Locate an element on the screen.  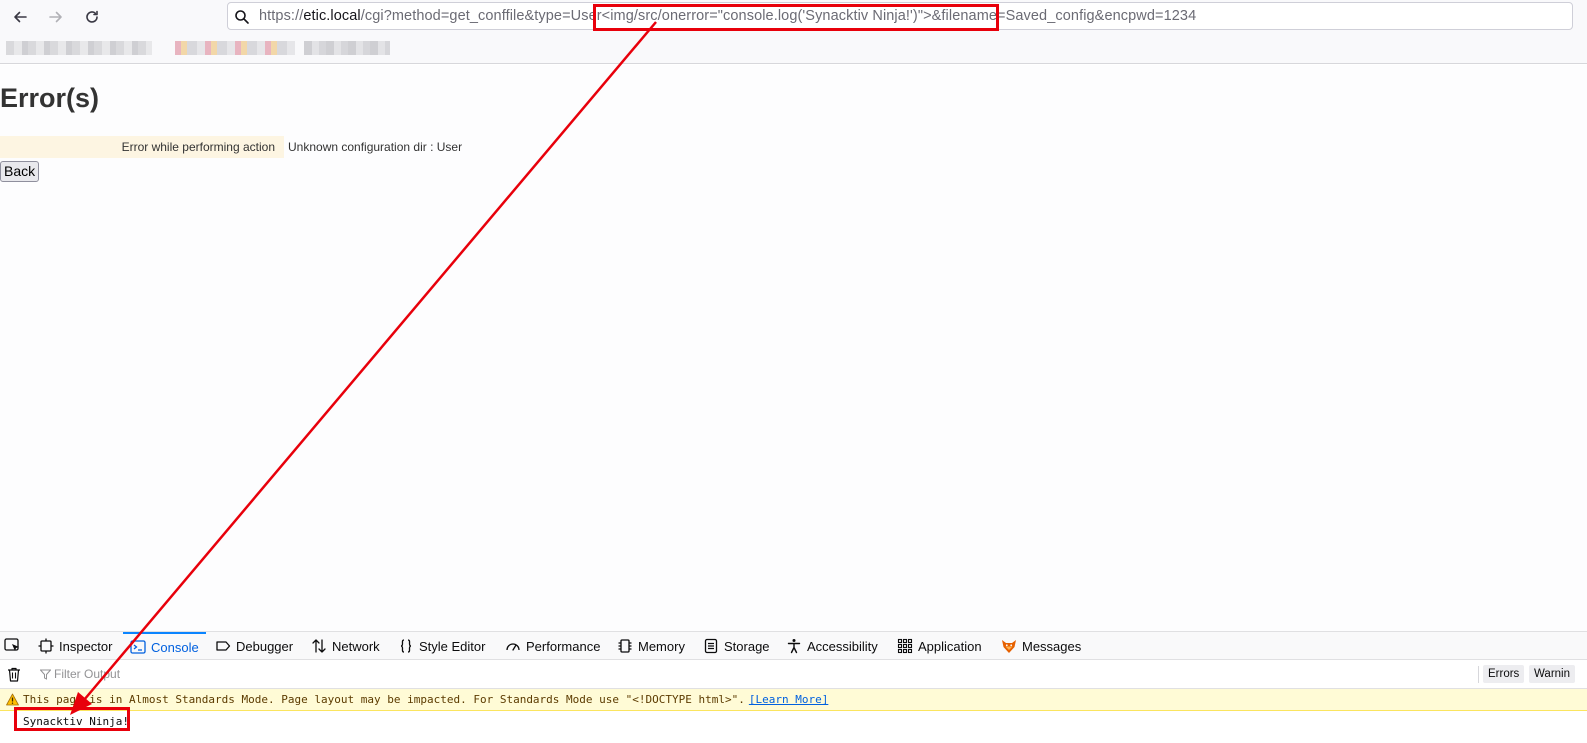
tab-performance: Performance is located at coordinates (552, 646).